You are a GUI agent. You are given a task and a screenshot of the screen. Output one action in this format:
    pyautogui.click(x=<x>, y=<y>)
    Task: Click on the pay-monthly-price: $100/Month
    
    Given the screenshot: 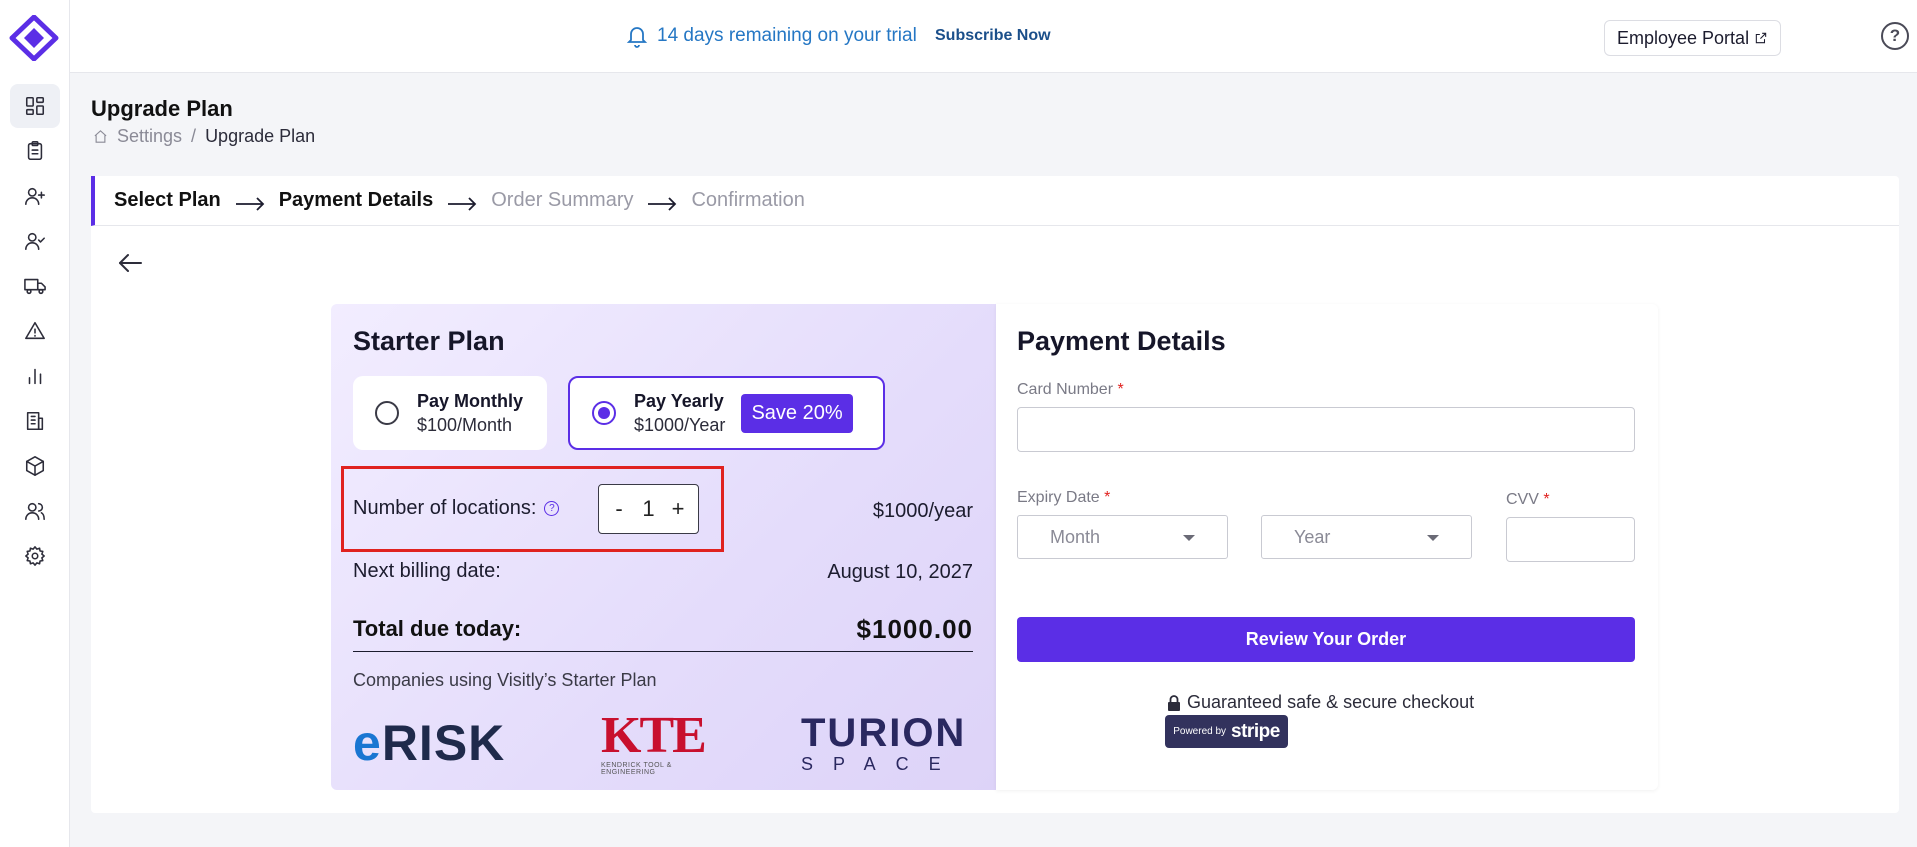 What is the action you would take?
    pyautogui.click(x=465, y=424)
    